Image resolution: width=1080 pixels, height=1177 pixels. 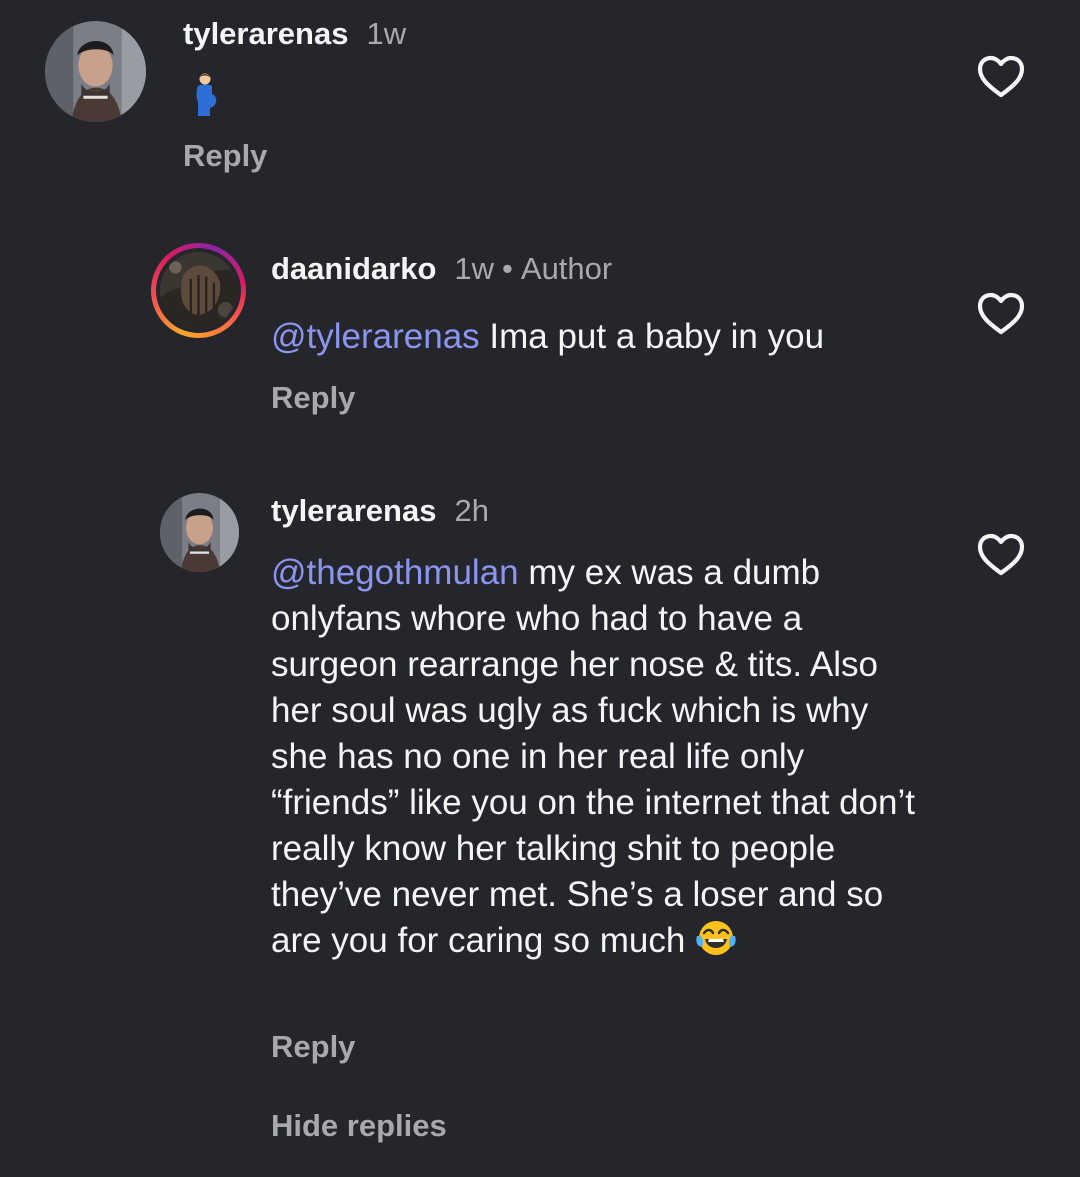 What do you see at coordinates (205, 95) in the screenshot?
I see `pregnant-man-emoji` at bounding box center [205, 95].